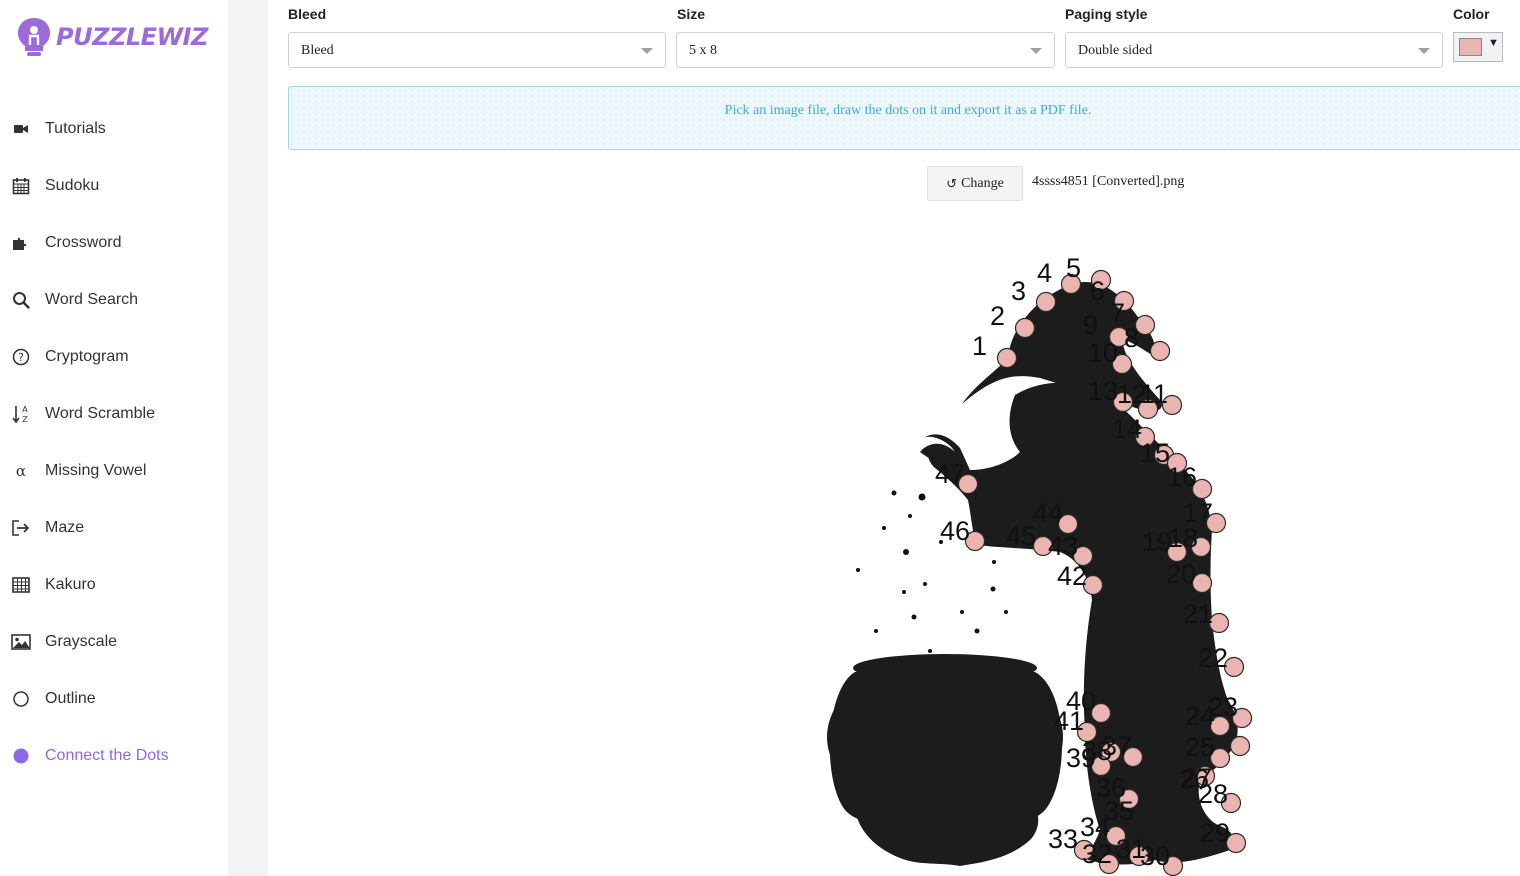 Image resolution: width=1520 pixels, height=876 pixels. What do you see at coordinates (1200, 747) in the screenshot?
I see `puzzle-dot-number: 25` at bounding box center [1200, 747].